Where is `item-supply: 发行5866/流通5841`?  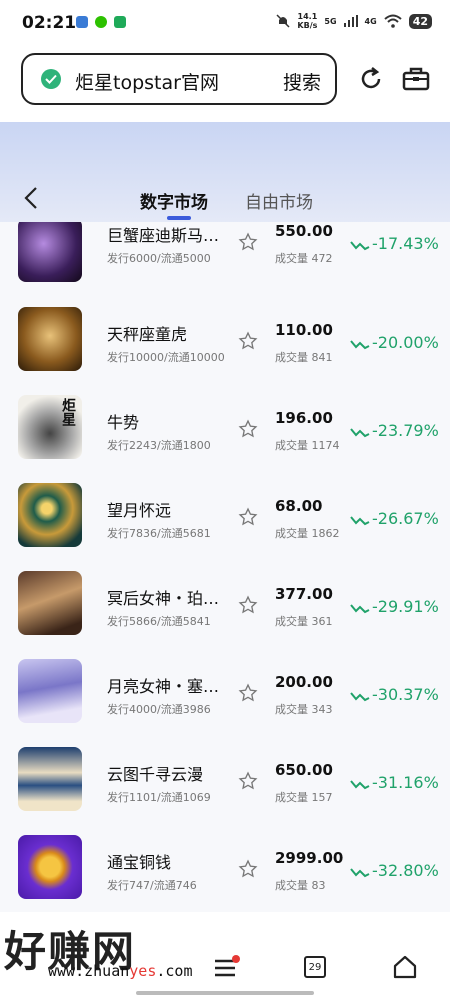 item-supply: 发行5866/流通5841 is located at coordinates (159, 621).